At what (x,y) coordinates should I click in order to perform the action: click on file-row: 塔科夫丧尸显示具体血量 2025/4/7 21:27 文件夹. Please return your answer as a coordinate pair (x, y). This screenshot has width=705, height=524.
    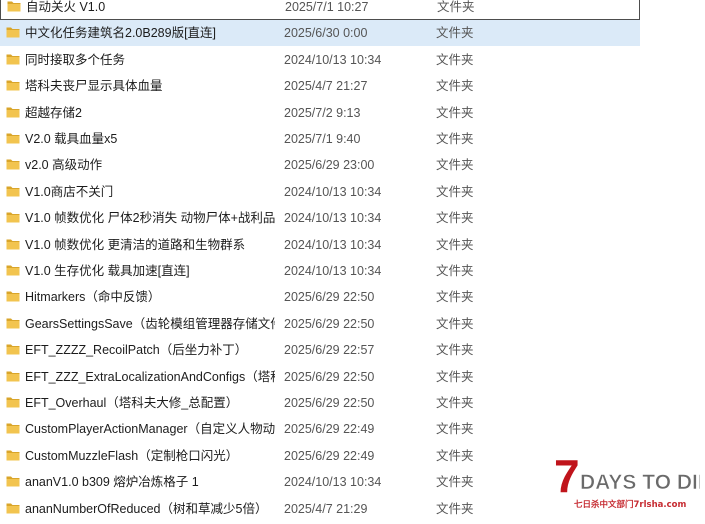
    Looking at the image, I should click on (320, 86).